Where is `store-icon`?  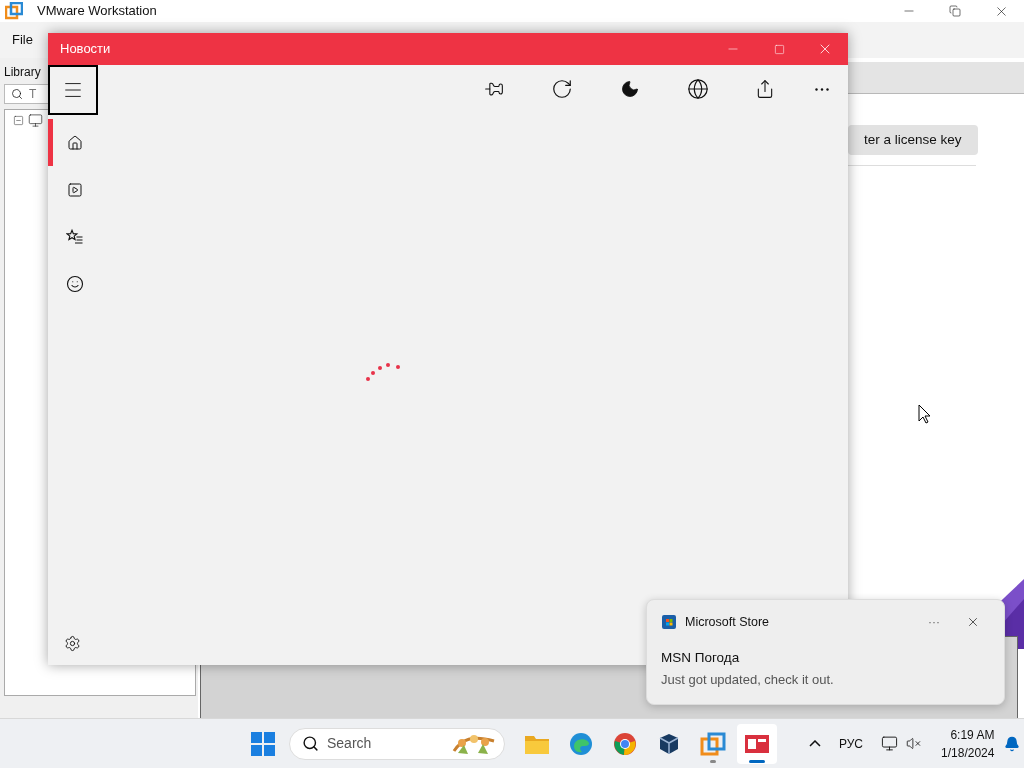 store-icon is located at coordinates (669, 622).